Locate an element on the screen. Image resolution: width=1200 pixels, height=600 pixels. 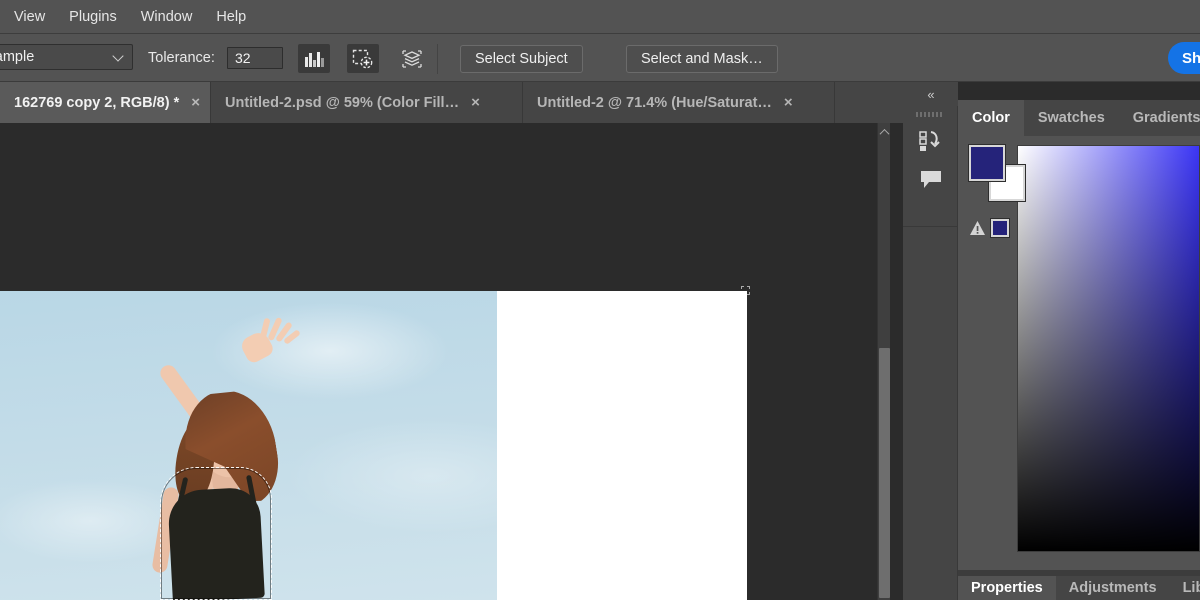
canvas-white-region is located at coordinates (622, 445).